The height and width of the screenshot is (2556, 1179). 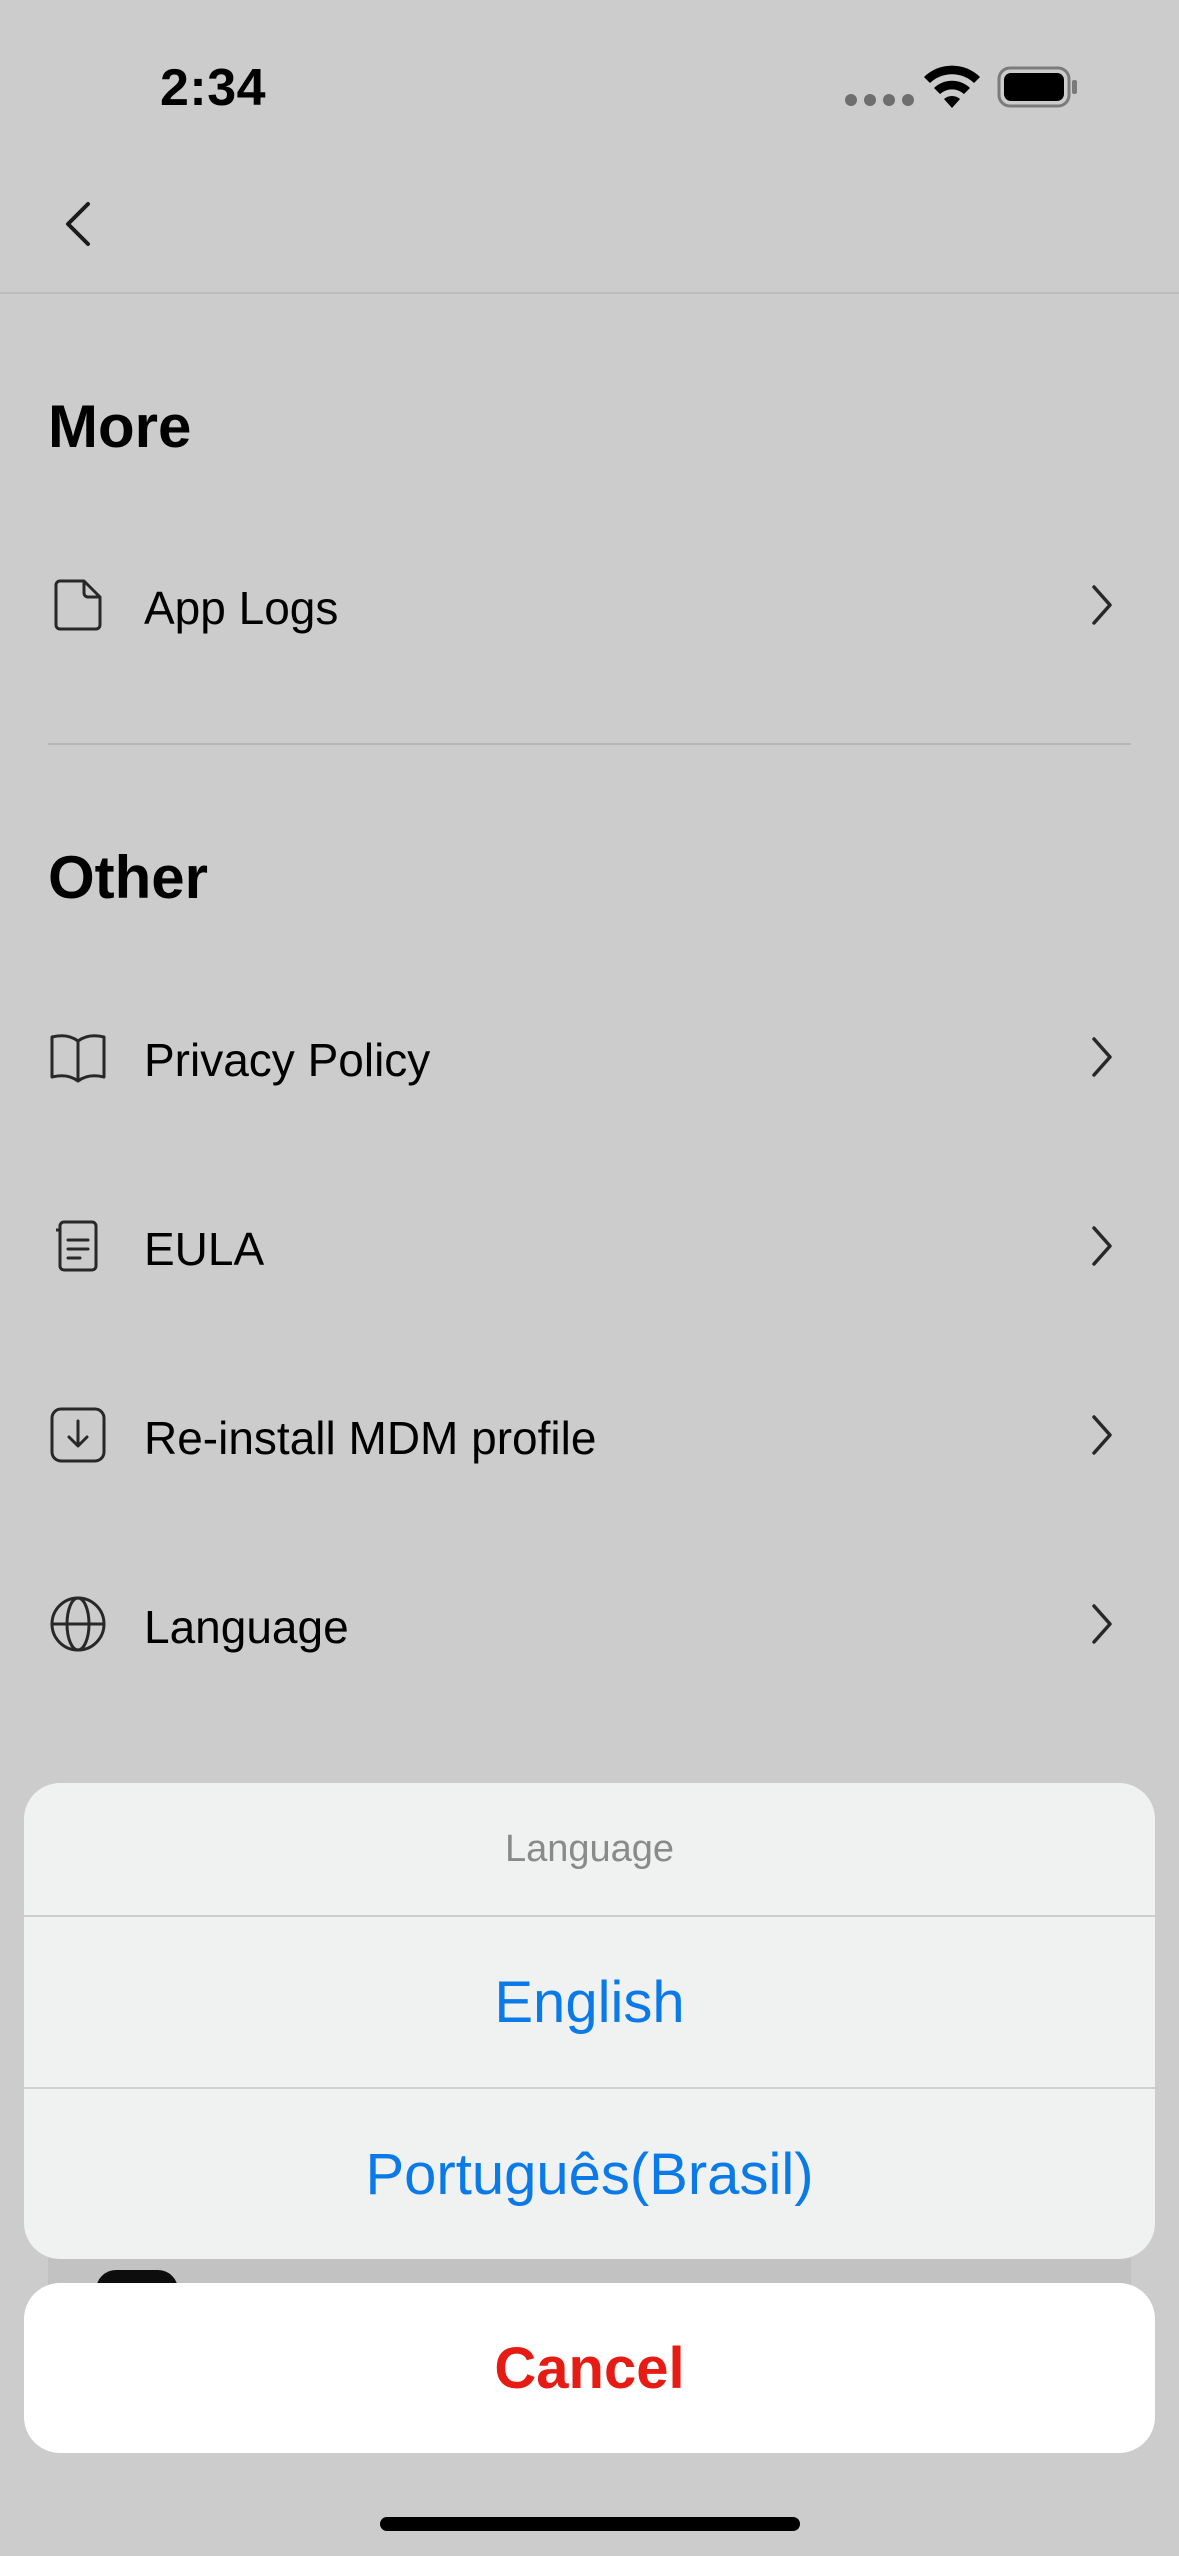 What do you see at coordinates (589, 2174) in the screenshot?
I see `option-portuguese-brasil: Português(Brasil)` at bounding box center [589, 2174].